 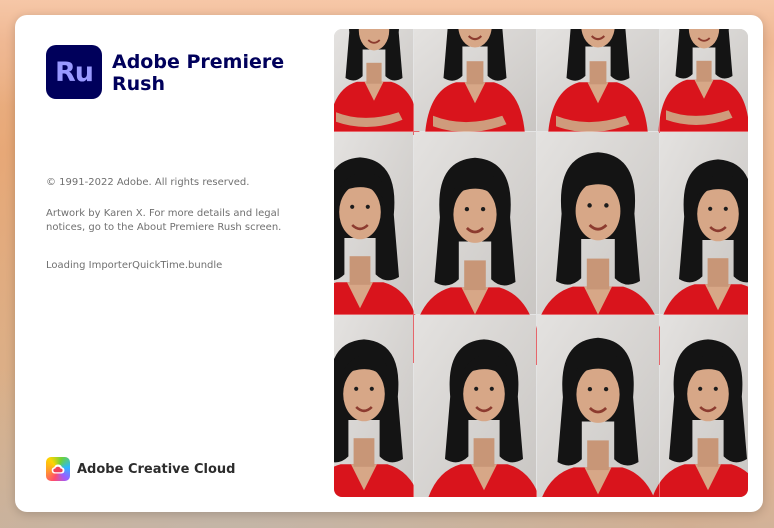 I want to click on loading-status-text: Loading ImporterQuickTime.bundle, so click(x=134, y=265).